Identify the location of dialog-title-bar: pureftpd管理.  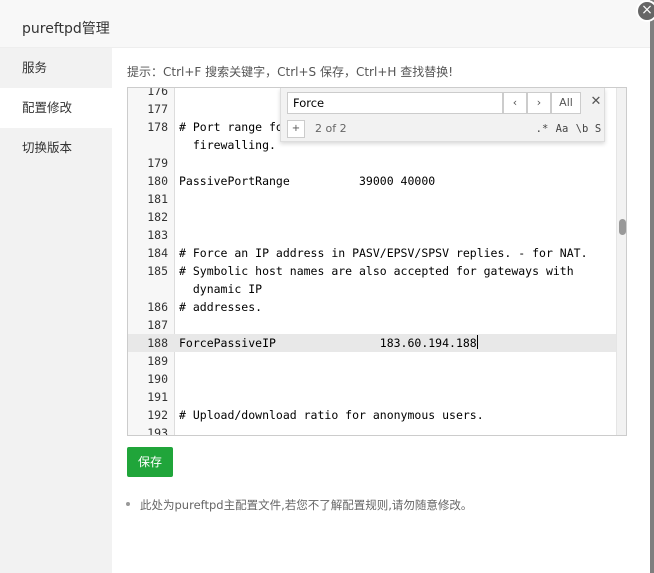
(325, 24).